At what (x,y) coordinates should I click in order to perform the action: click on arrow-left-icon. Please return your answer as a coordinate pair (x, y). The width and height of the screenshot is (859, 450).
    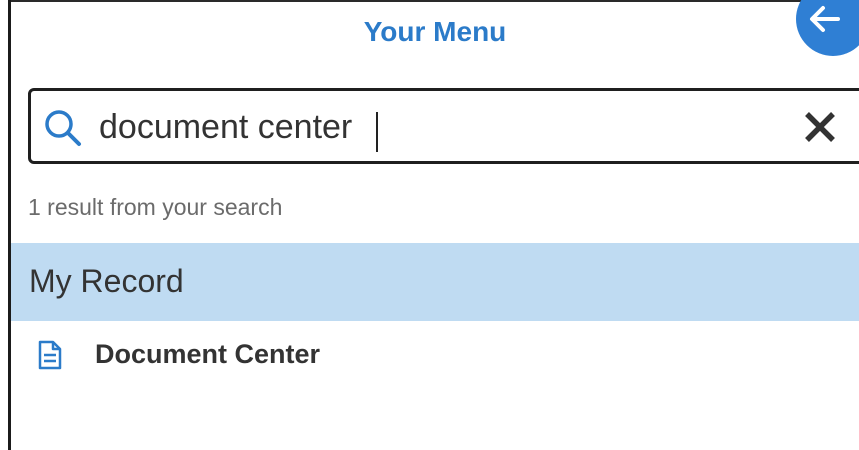
    Looking at the image, I should click on (825, 19).